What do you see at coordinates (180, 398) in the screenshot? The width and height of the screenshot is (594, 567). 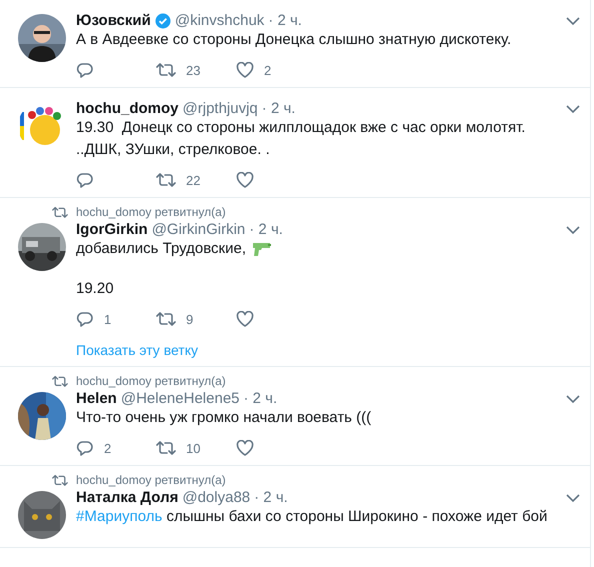 I see `author-handle: @HeleneHelene5` at bounding box center [180, 398].